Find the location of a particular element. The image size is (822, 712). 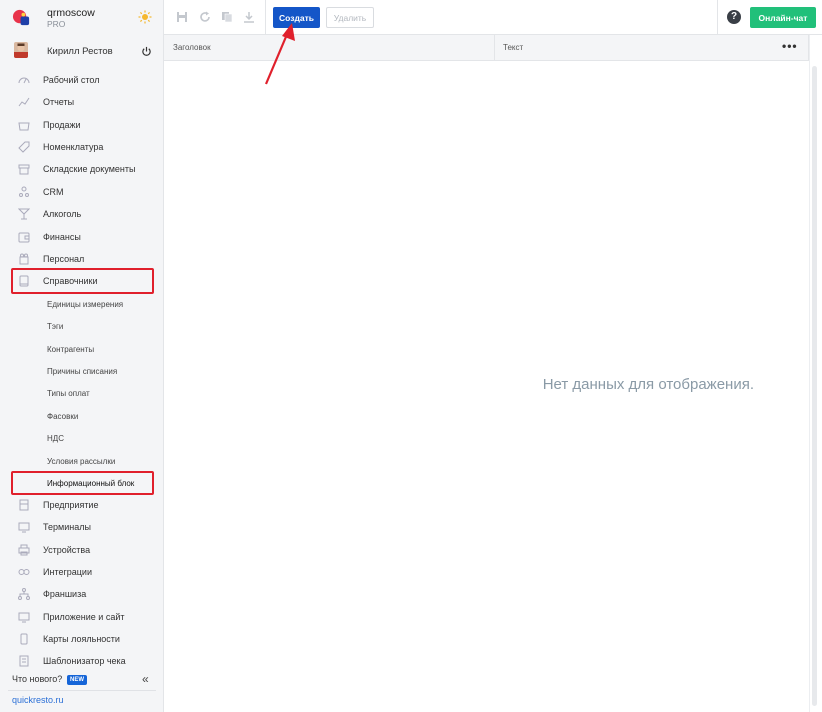

sub-label: Причины списания is located at coordinates (82, 371).